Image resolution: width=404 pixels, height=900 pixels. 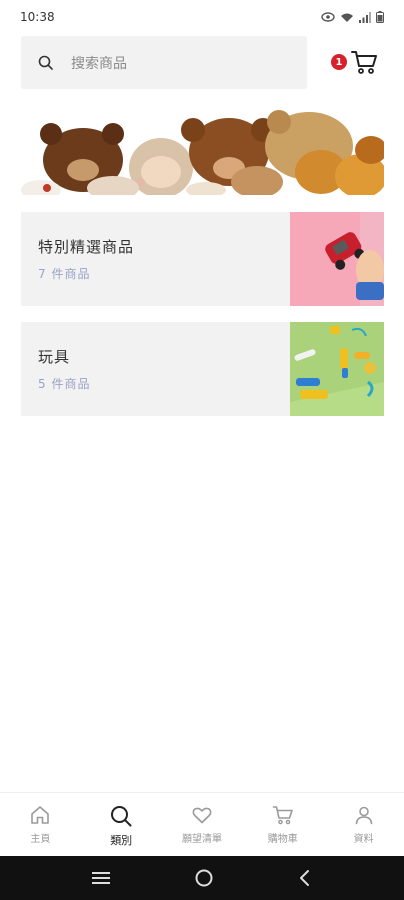 I want to click on category-card-featured: 特別精選商品 7 件商品, so click(x=202, y=259).